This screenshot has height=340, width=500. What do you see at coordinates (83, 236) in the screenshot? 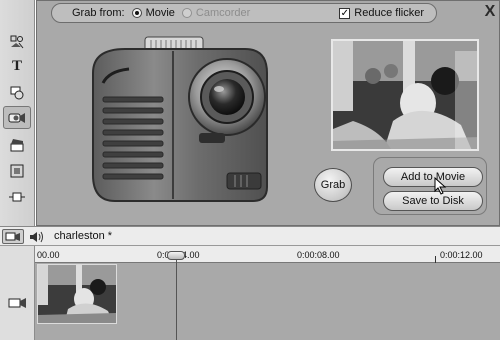
I see `project-name: charleston *` at bounding box center [83, 236].